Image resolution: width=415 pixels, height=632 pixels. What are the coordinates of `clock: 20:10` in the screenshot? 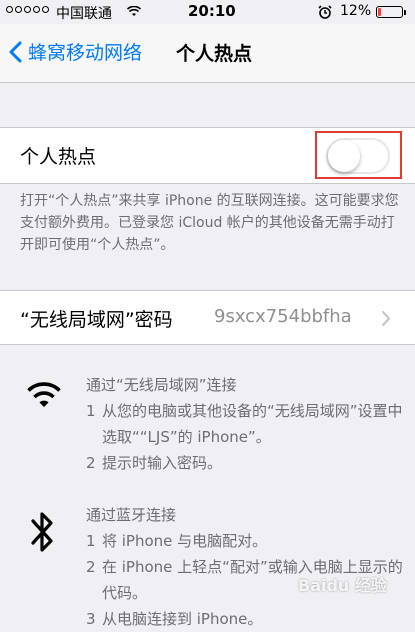 It's located at (212, 11).